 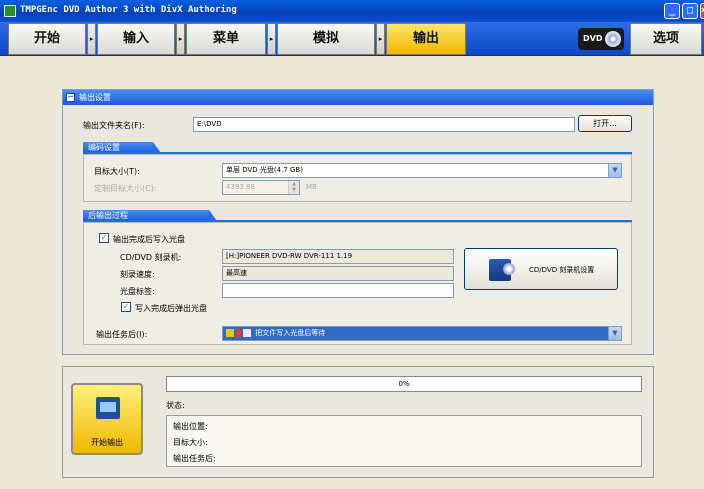 I want to click on disc-write-icon, so click(x=247, y=333).